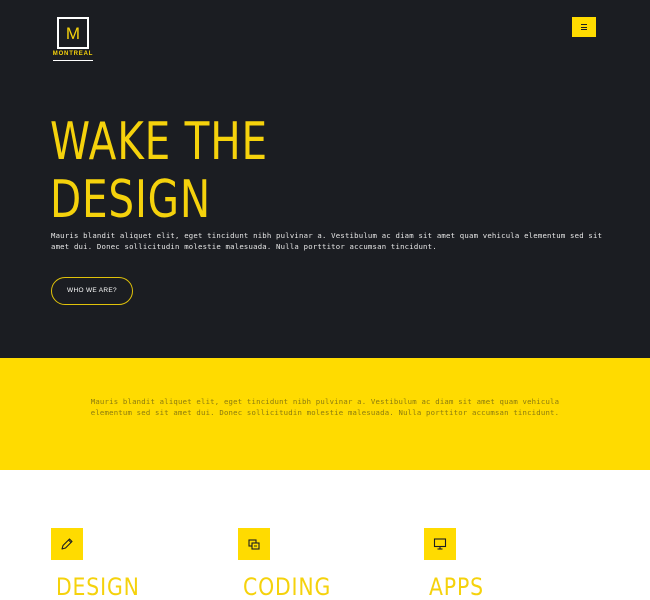 Image resolution: width=650 pixels, height=600 pixels. I want to click on hero-title: WAKE THE DESIGN, so click(214, 171).